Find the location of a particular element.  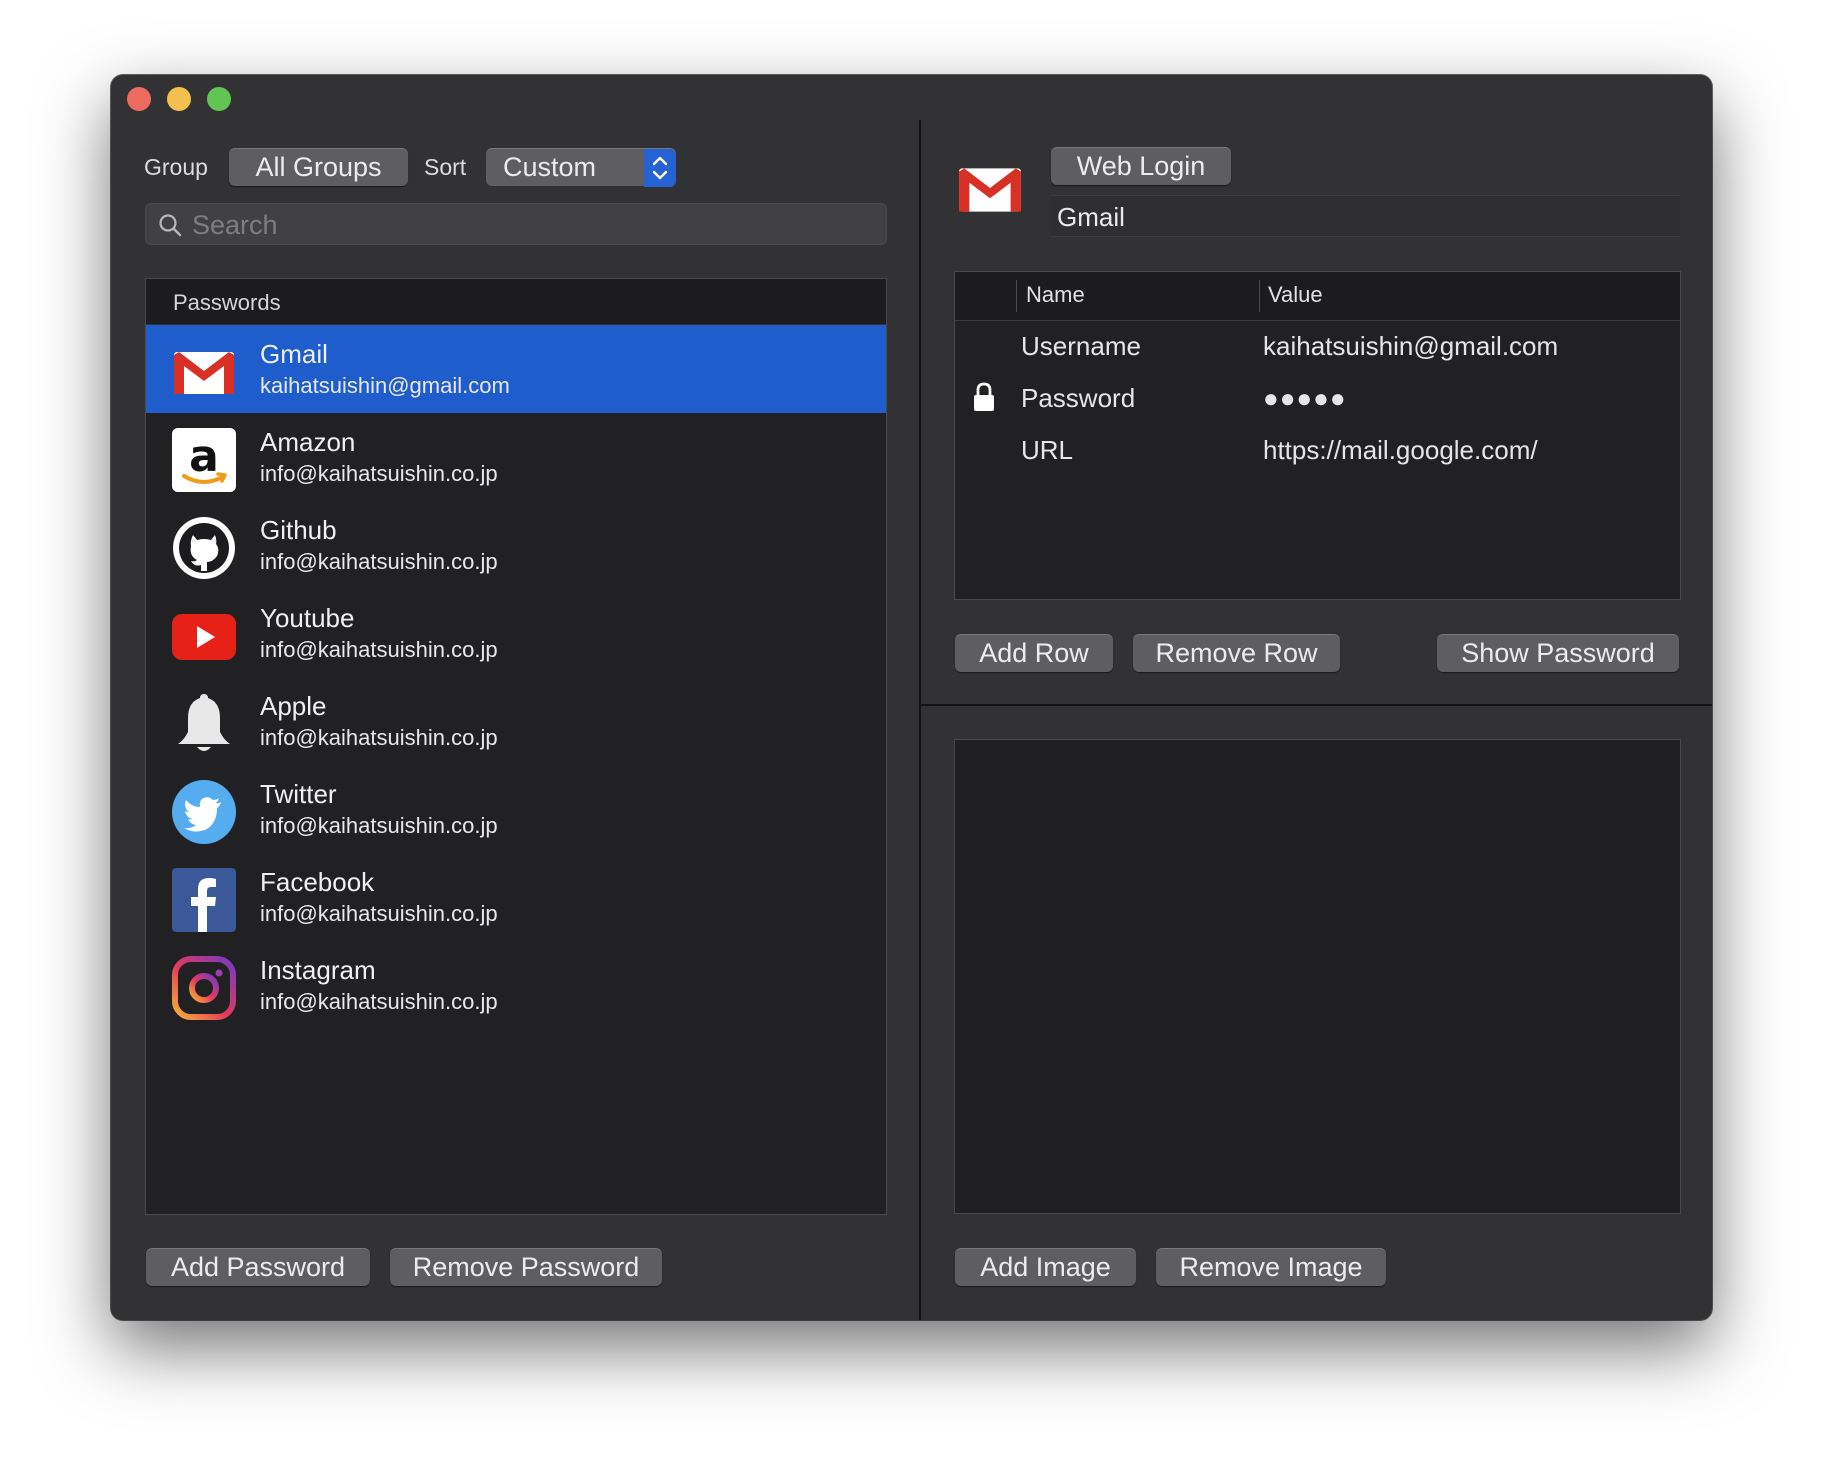

item-title: Youtube is located at coordinates (307, 618).